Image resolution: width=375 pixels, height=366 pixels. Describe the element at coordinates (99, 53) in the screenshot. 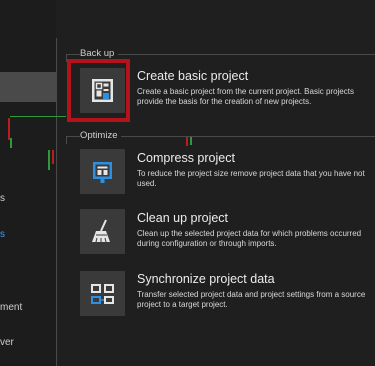

I see `section-label-backup: Back up` at that location.